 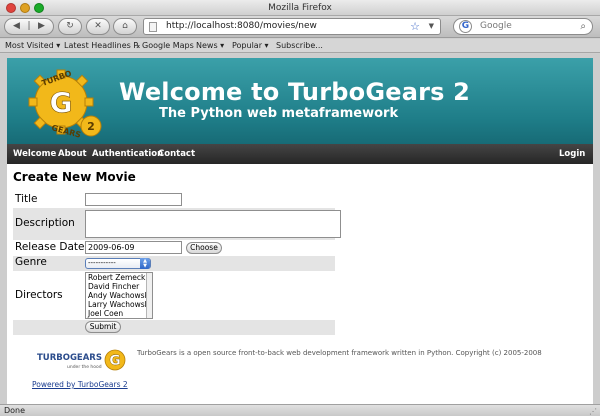 I want to click on logo-version: 2, so click(x=91, y=126).